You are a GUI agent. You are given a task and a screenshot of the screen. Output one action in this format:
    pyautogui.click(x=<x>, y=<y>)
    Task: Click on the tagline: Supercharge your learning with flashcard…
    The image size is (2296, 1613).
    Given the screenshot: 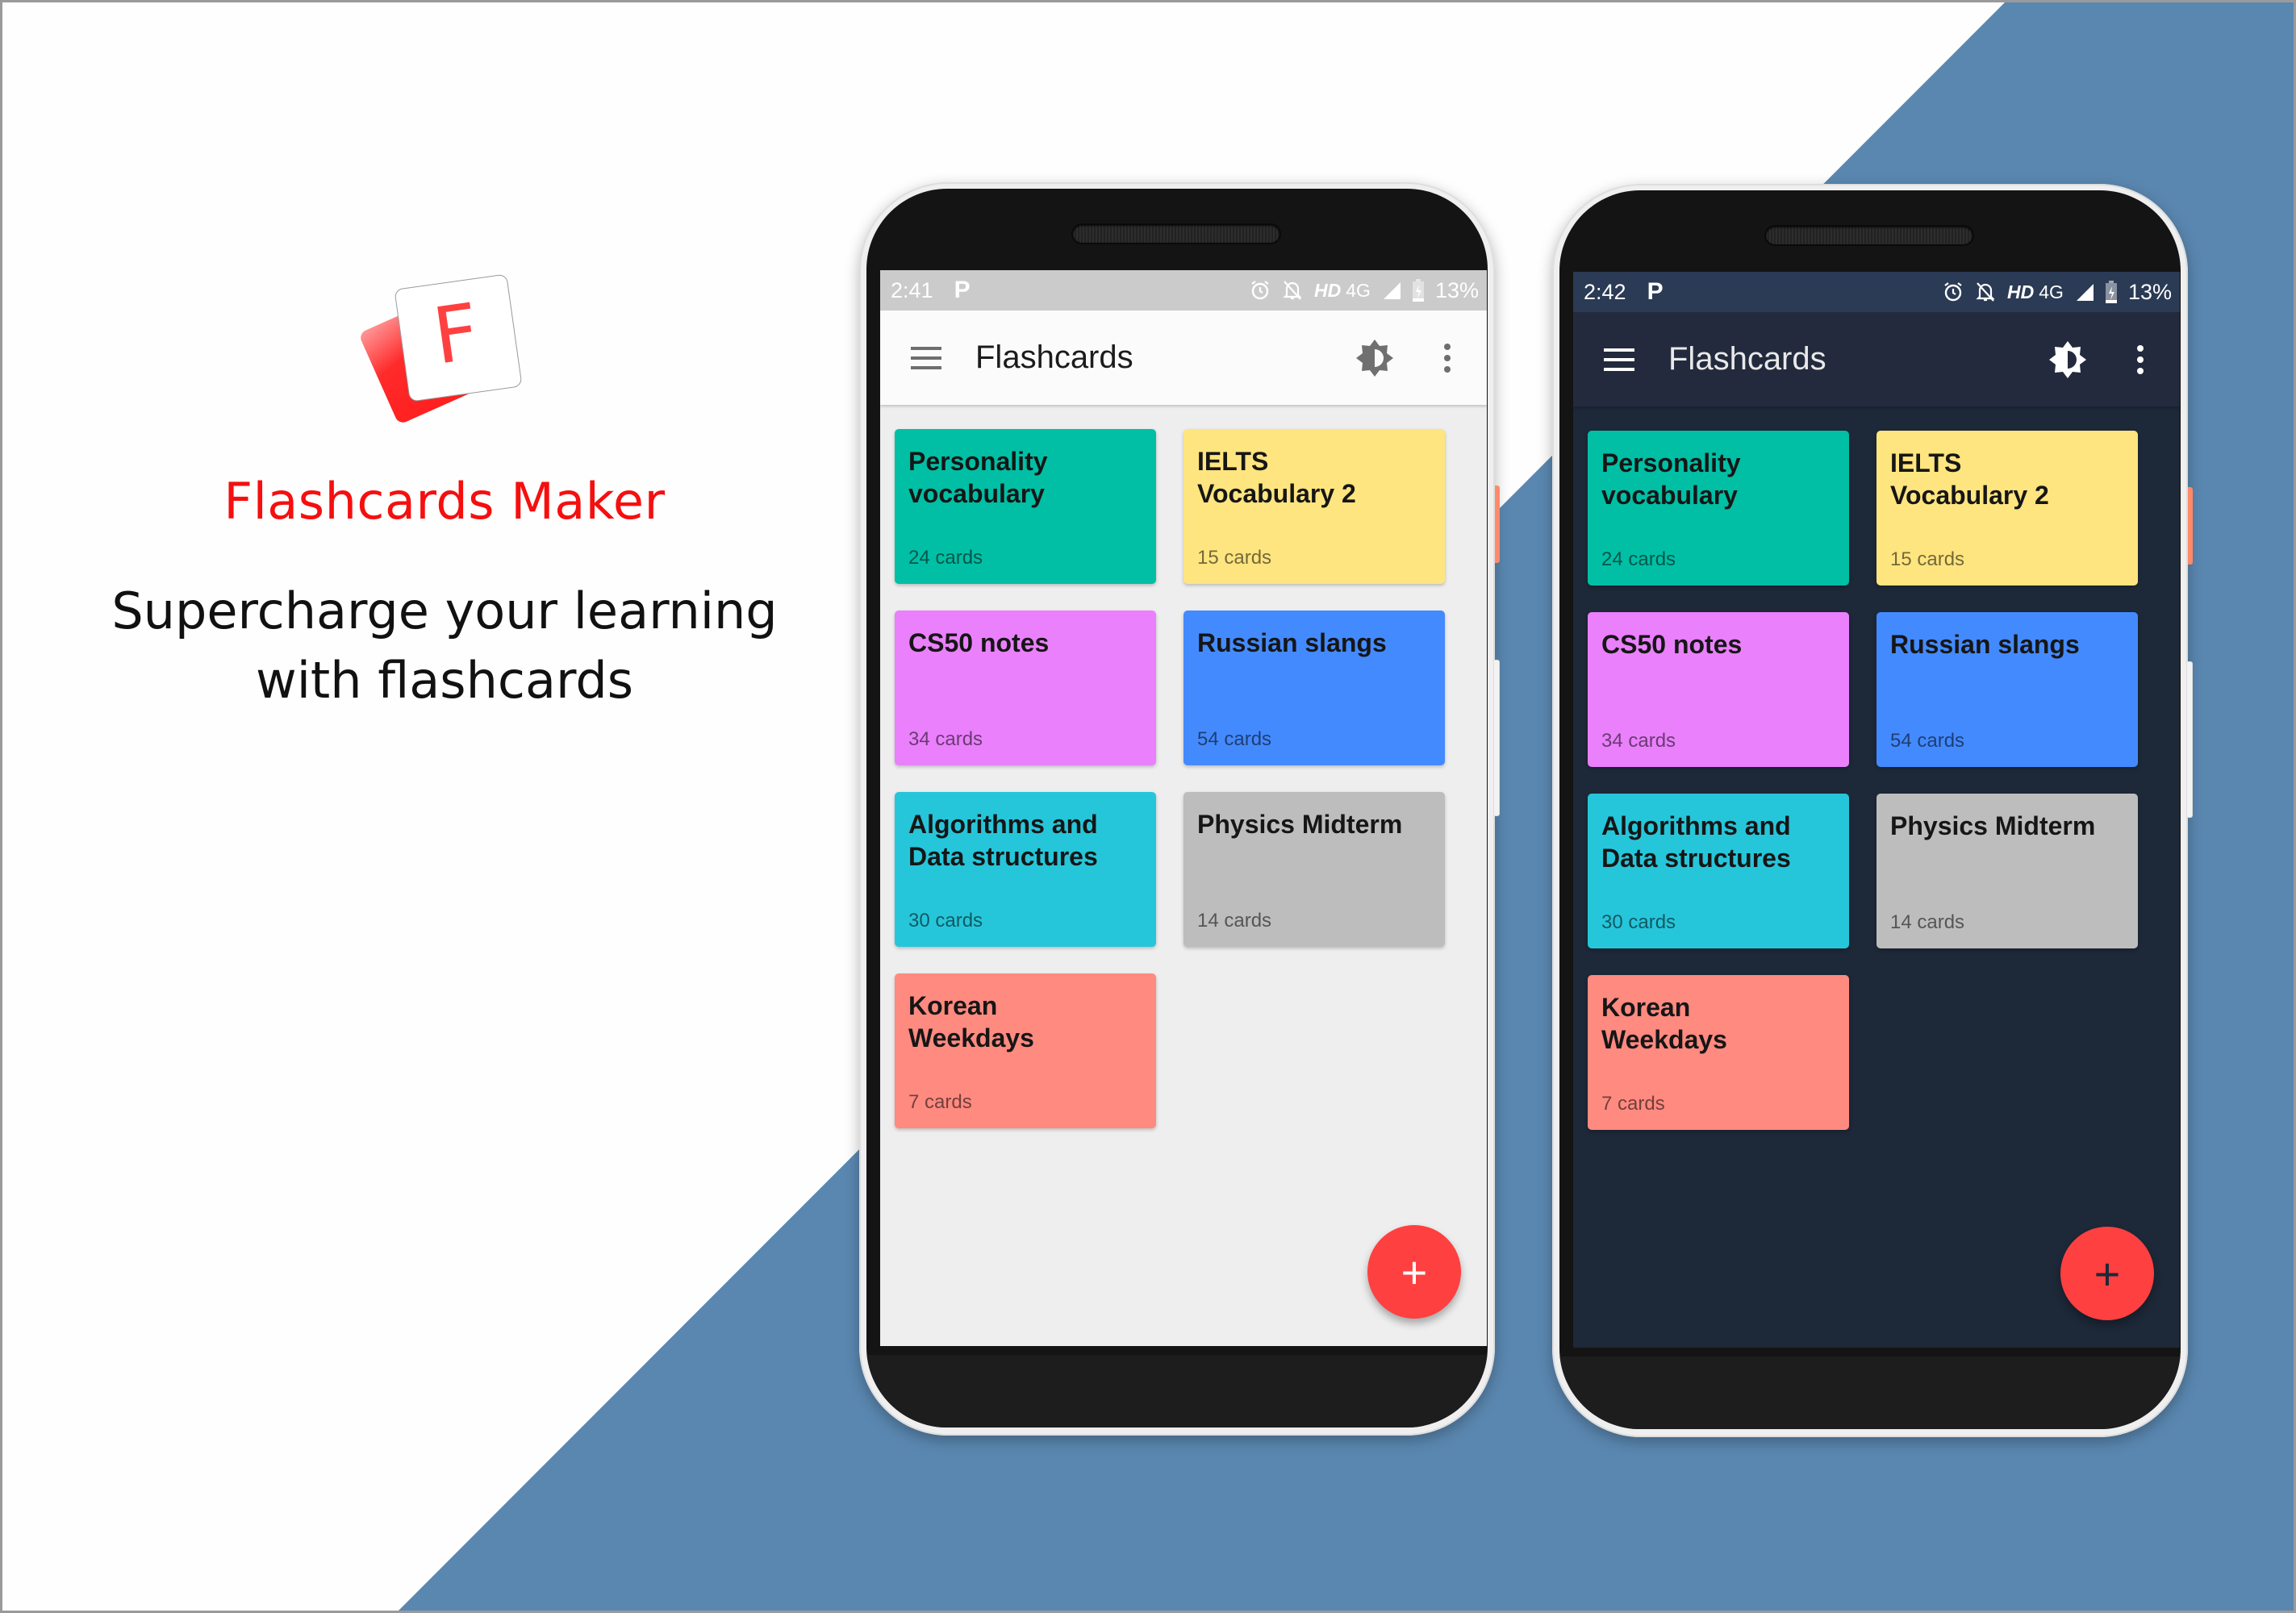 What is the action you would take?
    pyautogui.click(x=444, y=646)
    